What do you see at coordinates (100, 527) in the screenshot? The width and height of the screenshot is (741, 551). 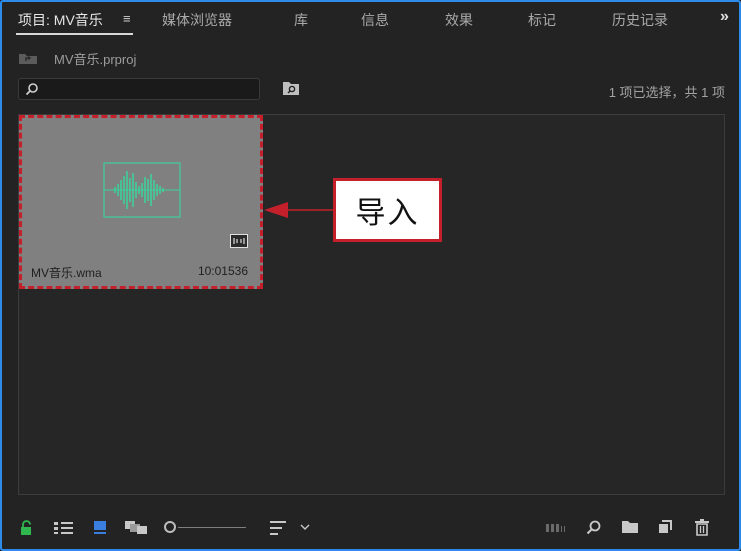 I see `icon-view-icon` at bounding box center [100, 527].